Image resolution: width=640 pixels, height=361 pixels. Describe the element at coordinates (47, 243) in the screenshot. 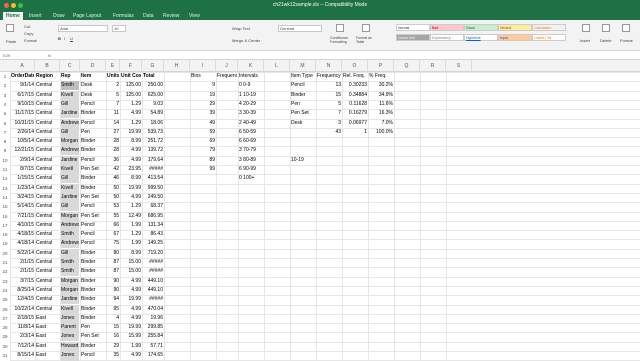

I see `cell-b19: Central` at that location.